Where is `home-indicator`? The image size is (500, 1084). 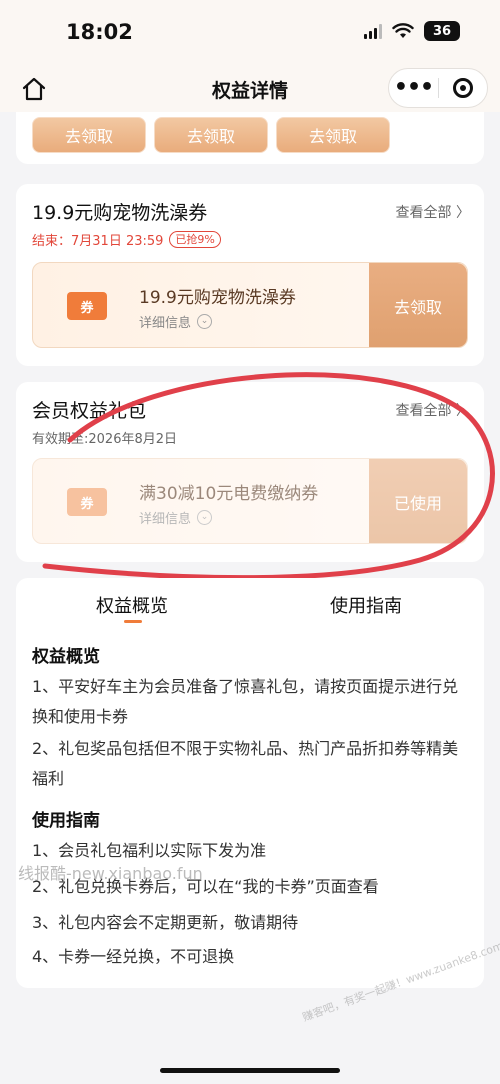
home-indicator is located at coordinates (250, 1070).